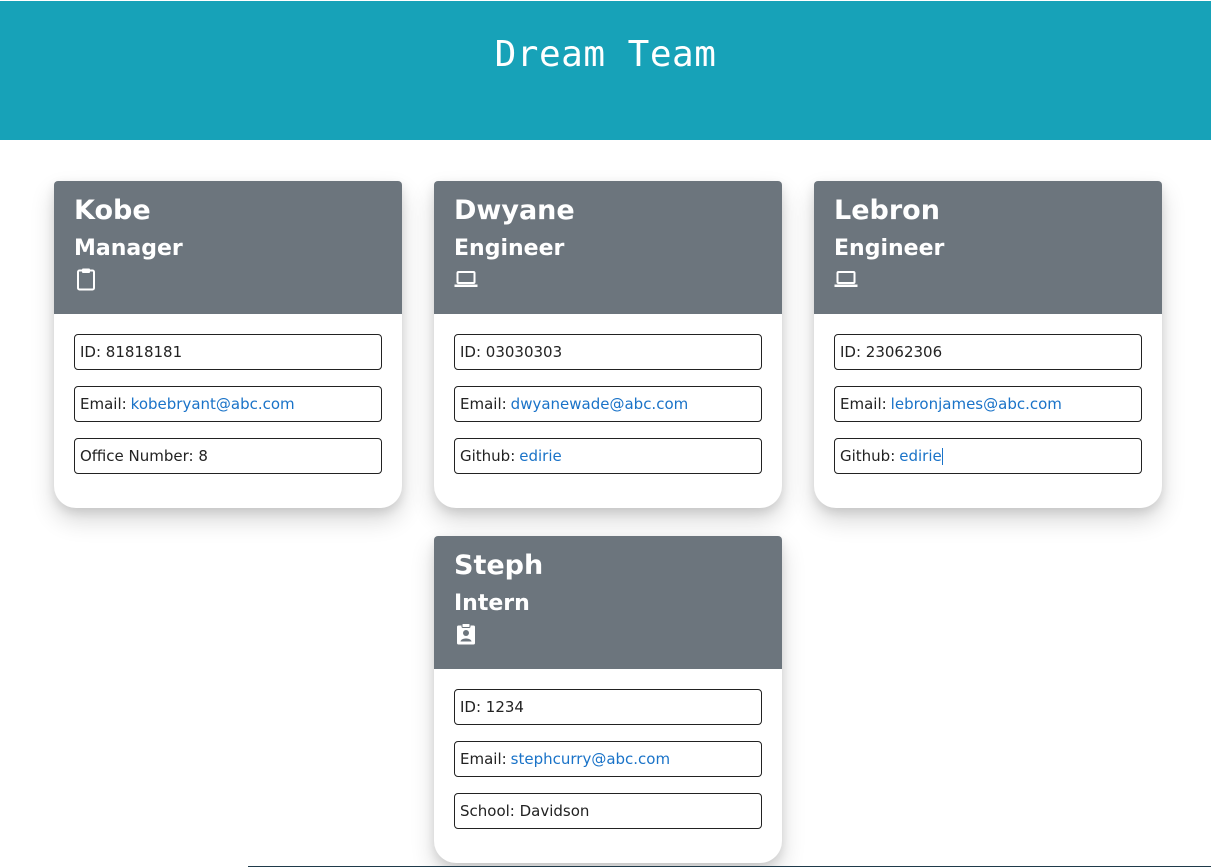  I want to click on card-header: Lebron Engineer, so click(988, 247).